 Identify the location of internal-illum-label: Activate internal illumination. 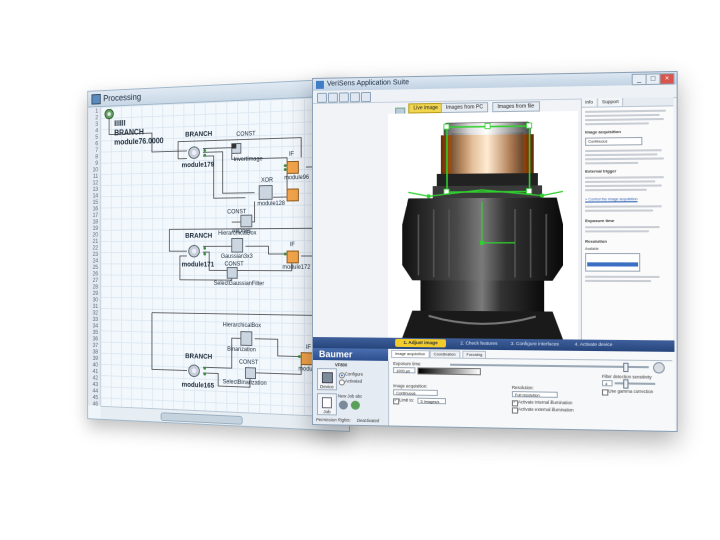
(545, 402).